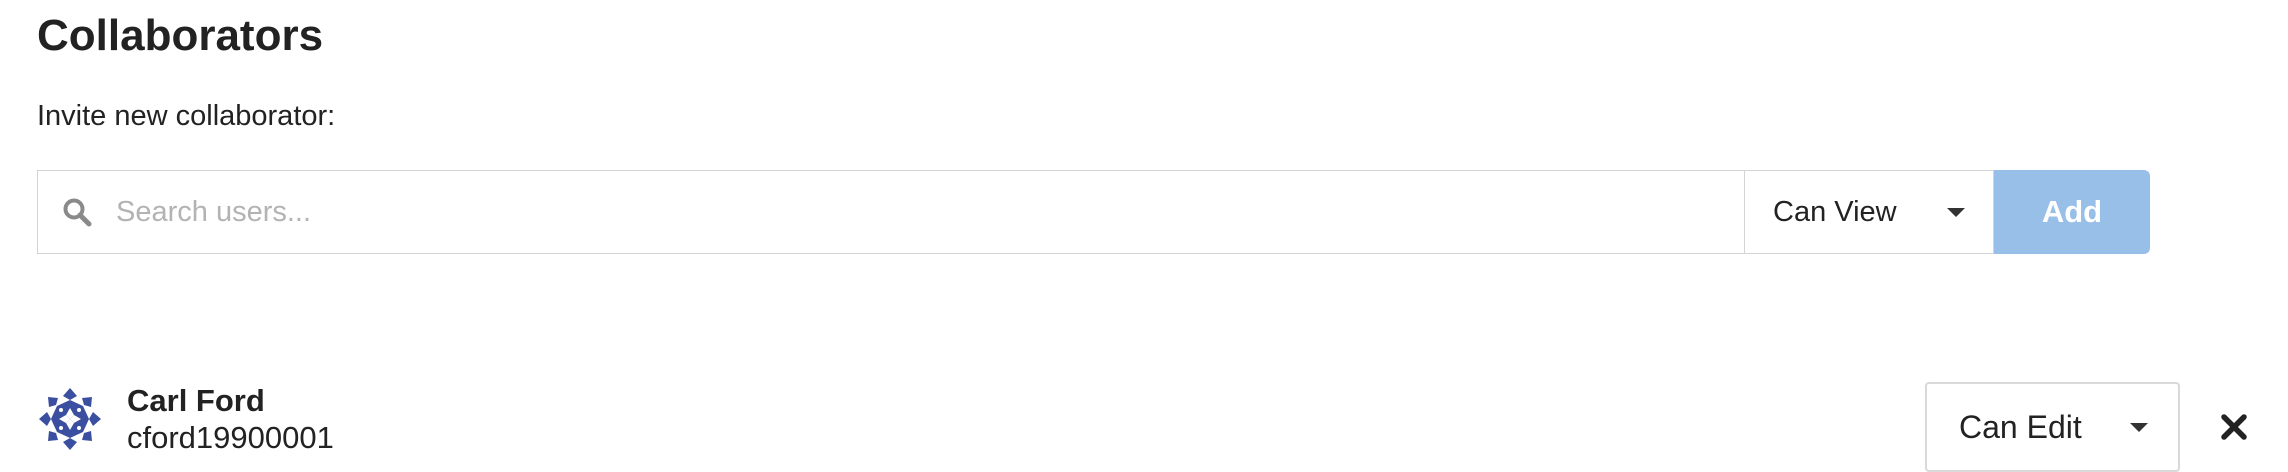  I want to click on search-input, so click(896, 212).